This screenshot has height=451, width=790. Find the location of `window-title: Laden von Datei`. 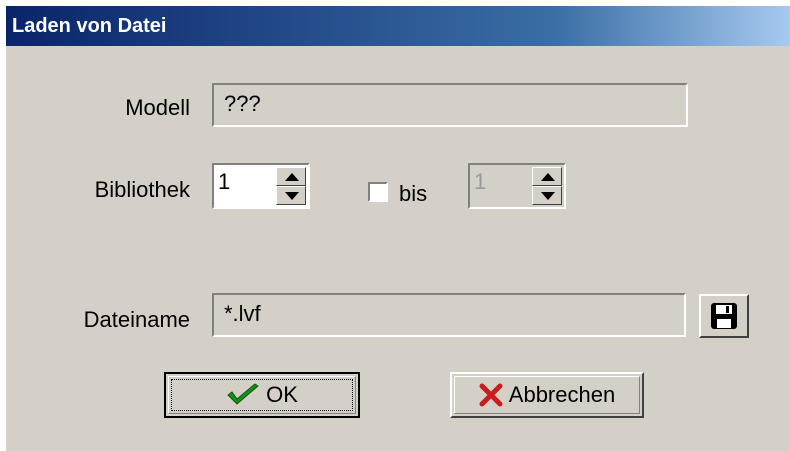

window-title: Laden von Datei is located at coordinates (89, 26).